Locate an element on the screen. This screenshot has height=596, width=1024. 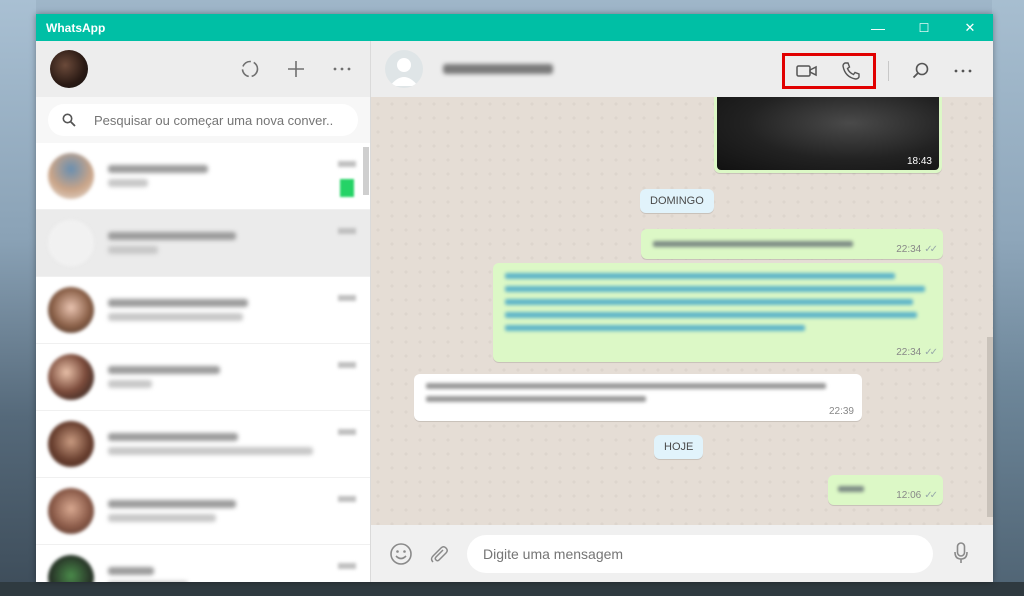
message-input-box is located at coordinates (700, 553).